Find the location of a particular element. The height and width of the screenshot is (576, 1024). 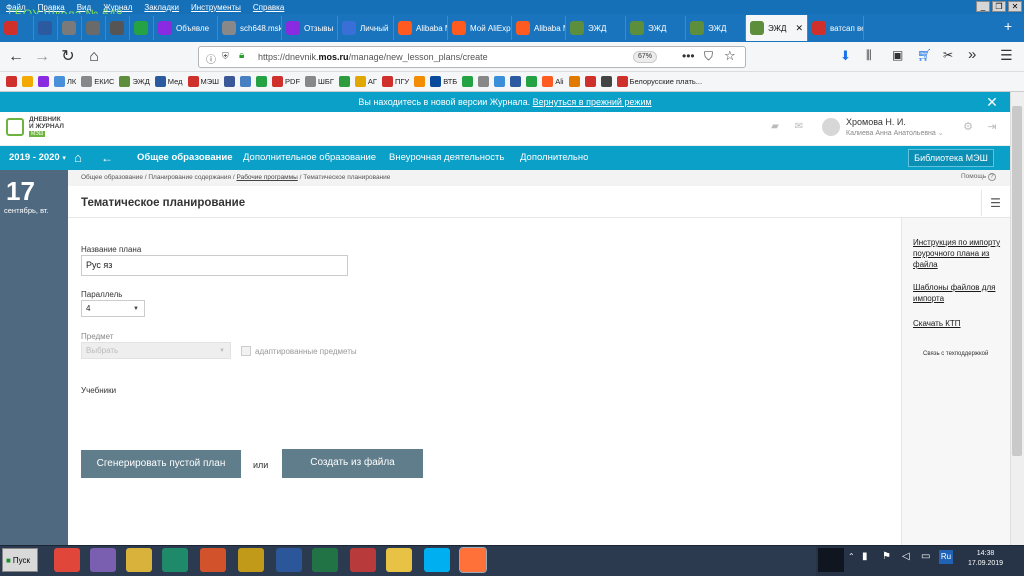

maximize-button: ❐ is located at coordinates (999, 6).